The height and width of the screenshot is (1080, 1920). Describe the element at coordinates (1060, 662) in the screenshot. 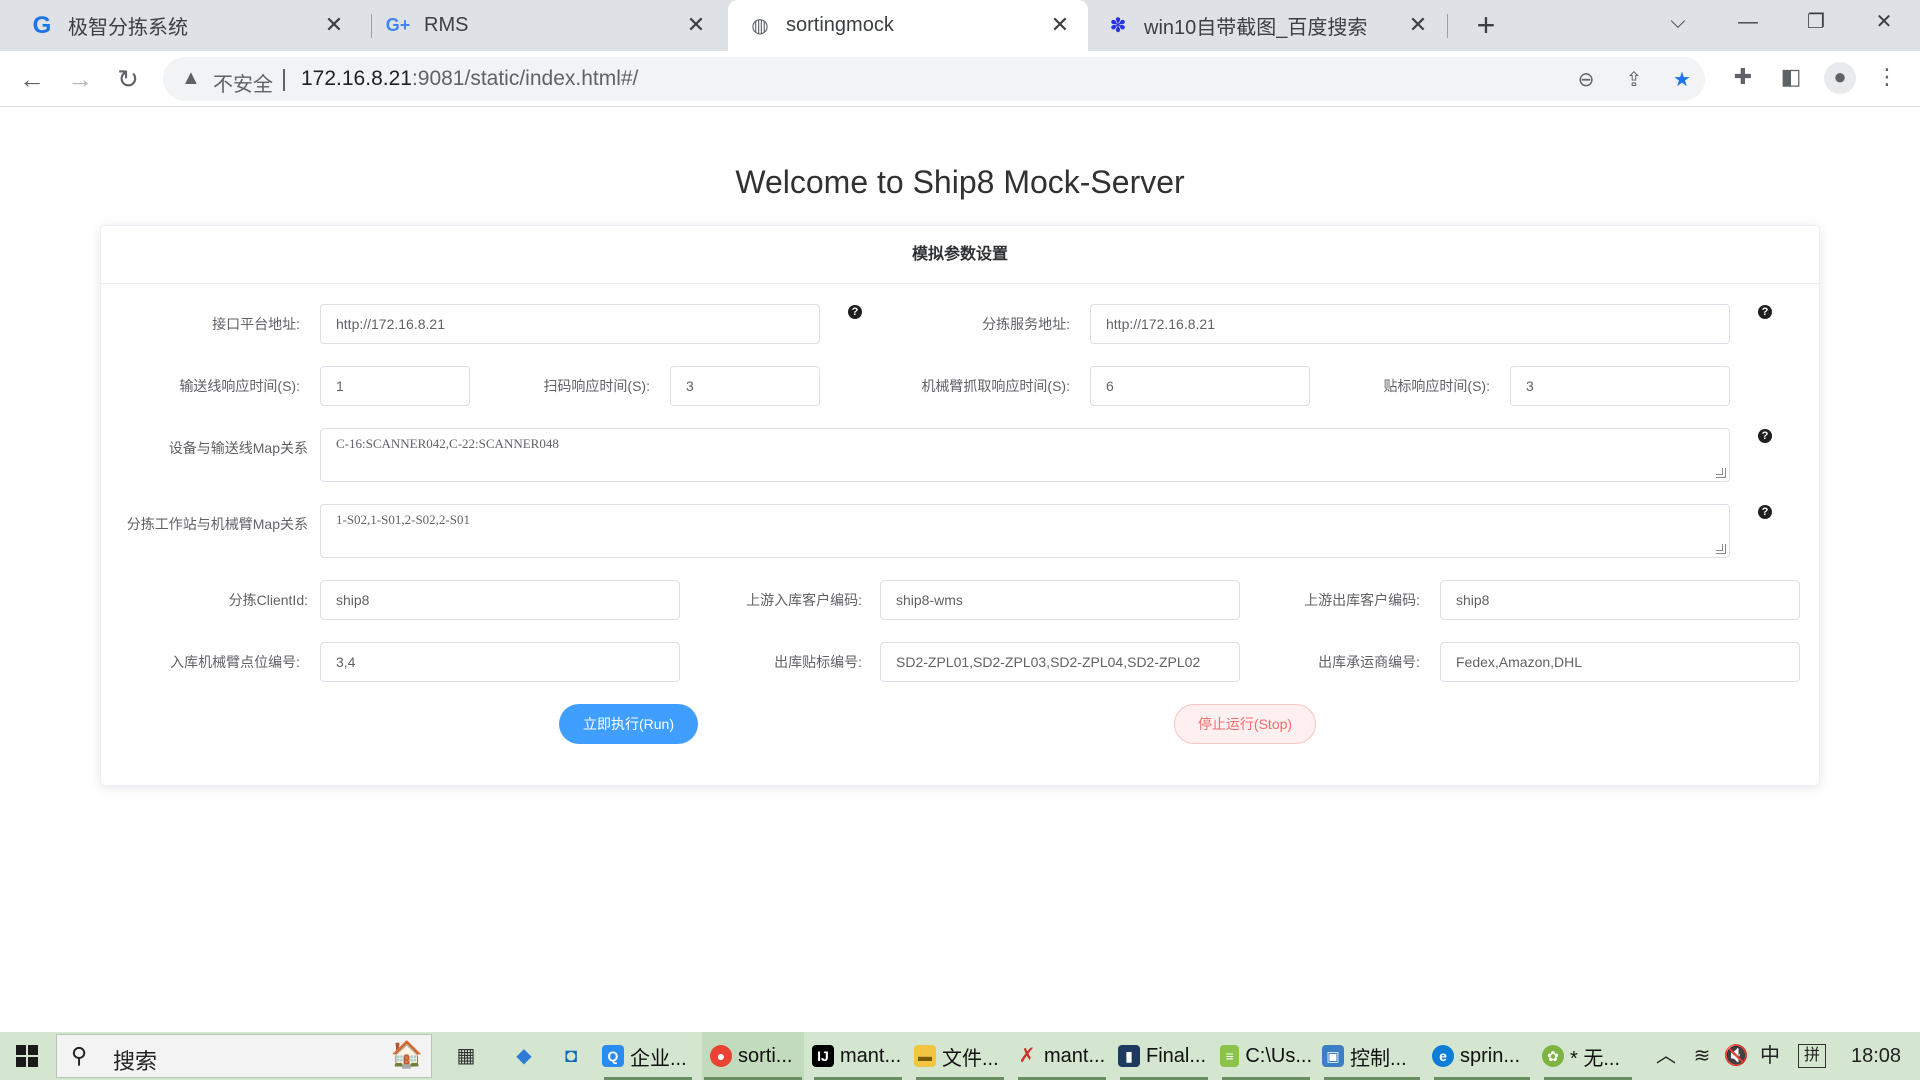

I see `outbound-label-no-input: SD2-ZPL01,SD2-ZPL03,SD2-ZPL04,SD2-ZPL02` at that location.